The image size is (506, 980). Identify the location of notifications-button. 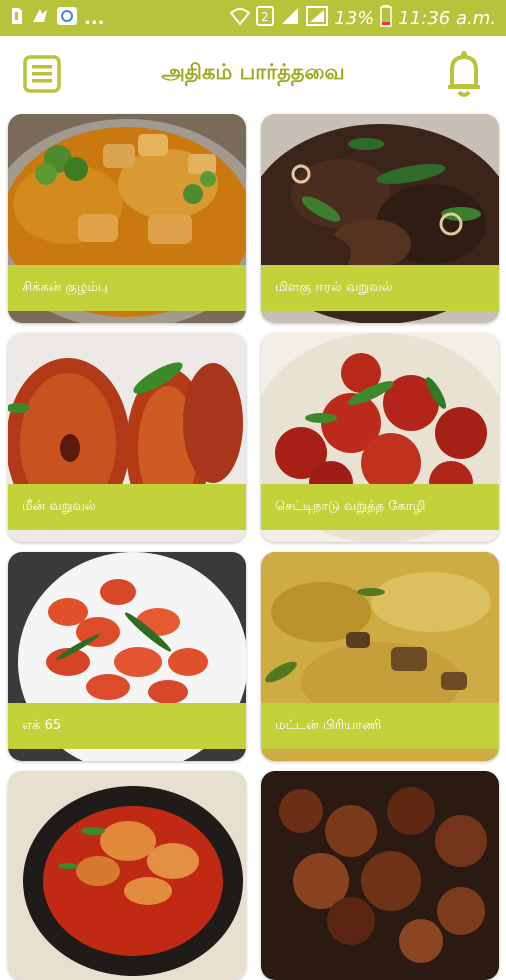
(464, 74).